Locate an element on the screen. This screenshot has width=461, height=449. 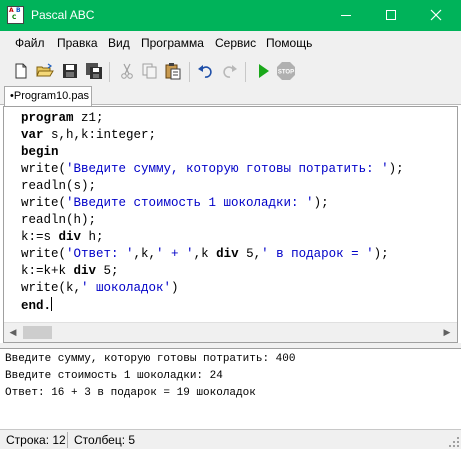
code-text: ,k, is located at coordinates (145, 254).